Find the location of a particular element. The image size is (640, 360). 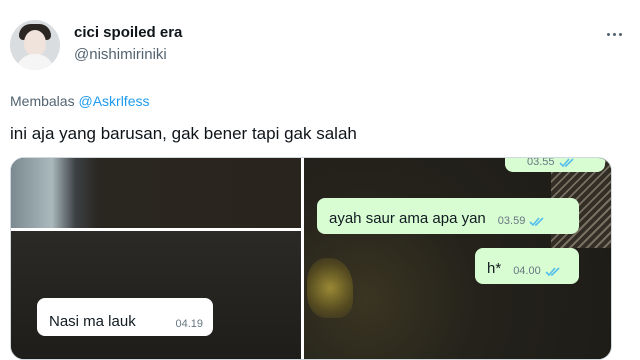

avatar-shirt is located at coordinates (35, 62).